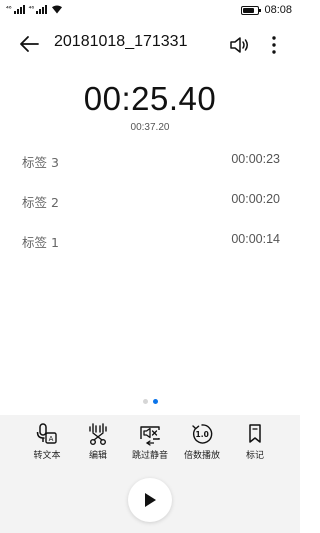 Image resolution: width=320 pixels, height=533 pixels. What do you see at coordinates (255, 433) in the screenshot?
I see `bookmark-icon` at bounding box center [255, 433].